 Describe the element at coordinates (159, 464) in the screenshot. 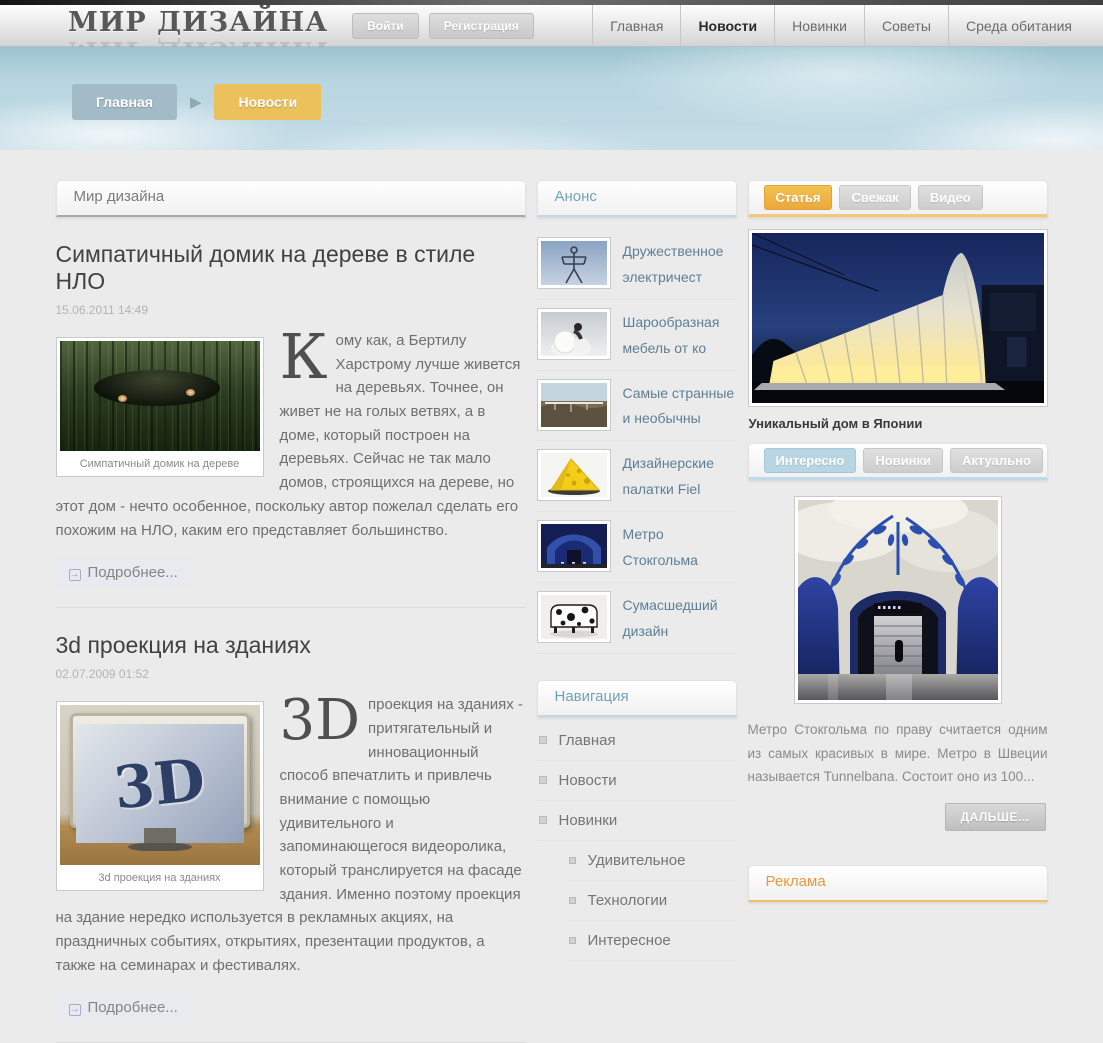

I see `image-caption: Симпатичный домик на дереве` at that location.